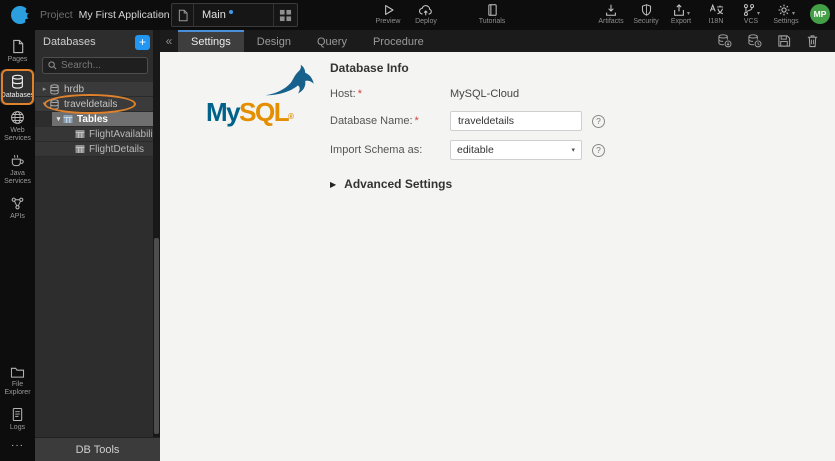 The image size is (835, 461). I want to click on tab-procedure: Procedure, so click(398, 41).